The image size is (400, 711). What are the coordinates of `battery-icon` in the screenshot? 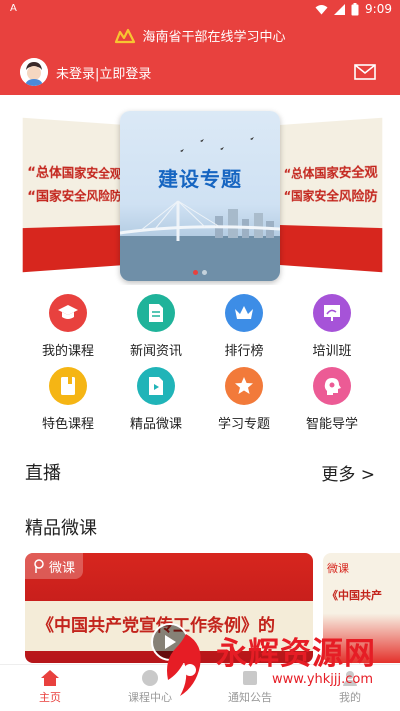 It's located at (355, 8).